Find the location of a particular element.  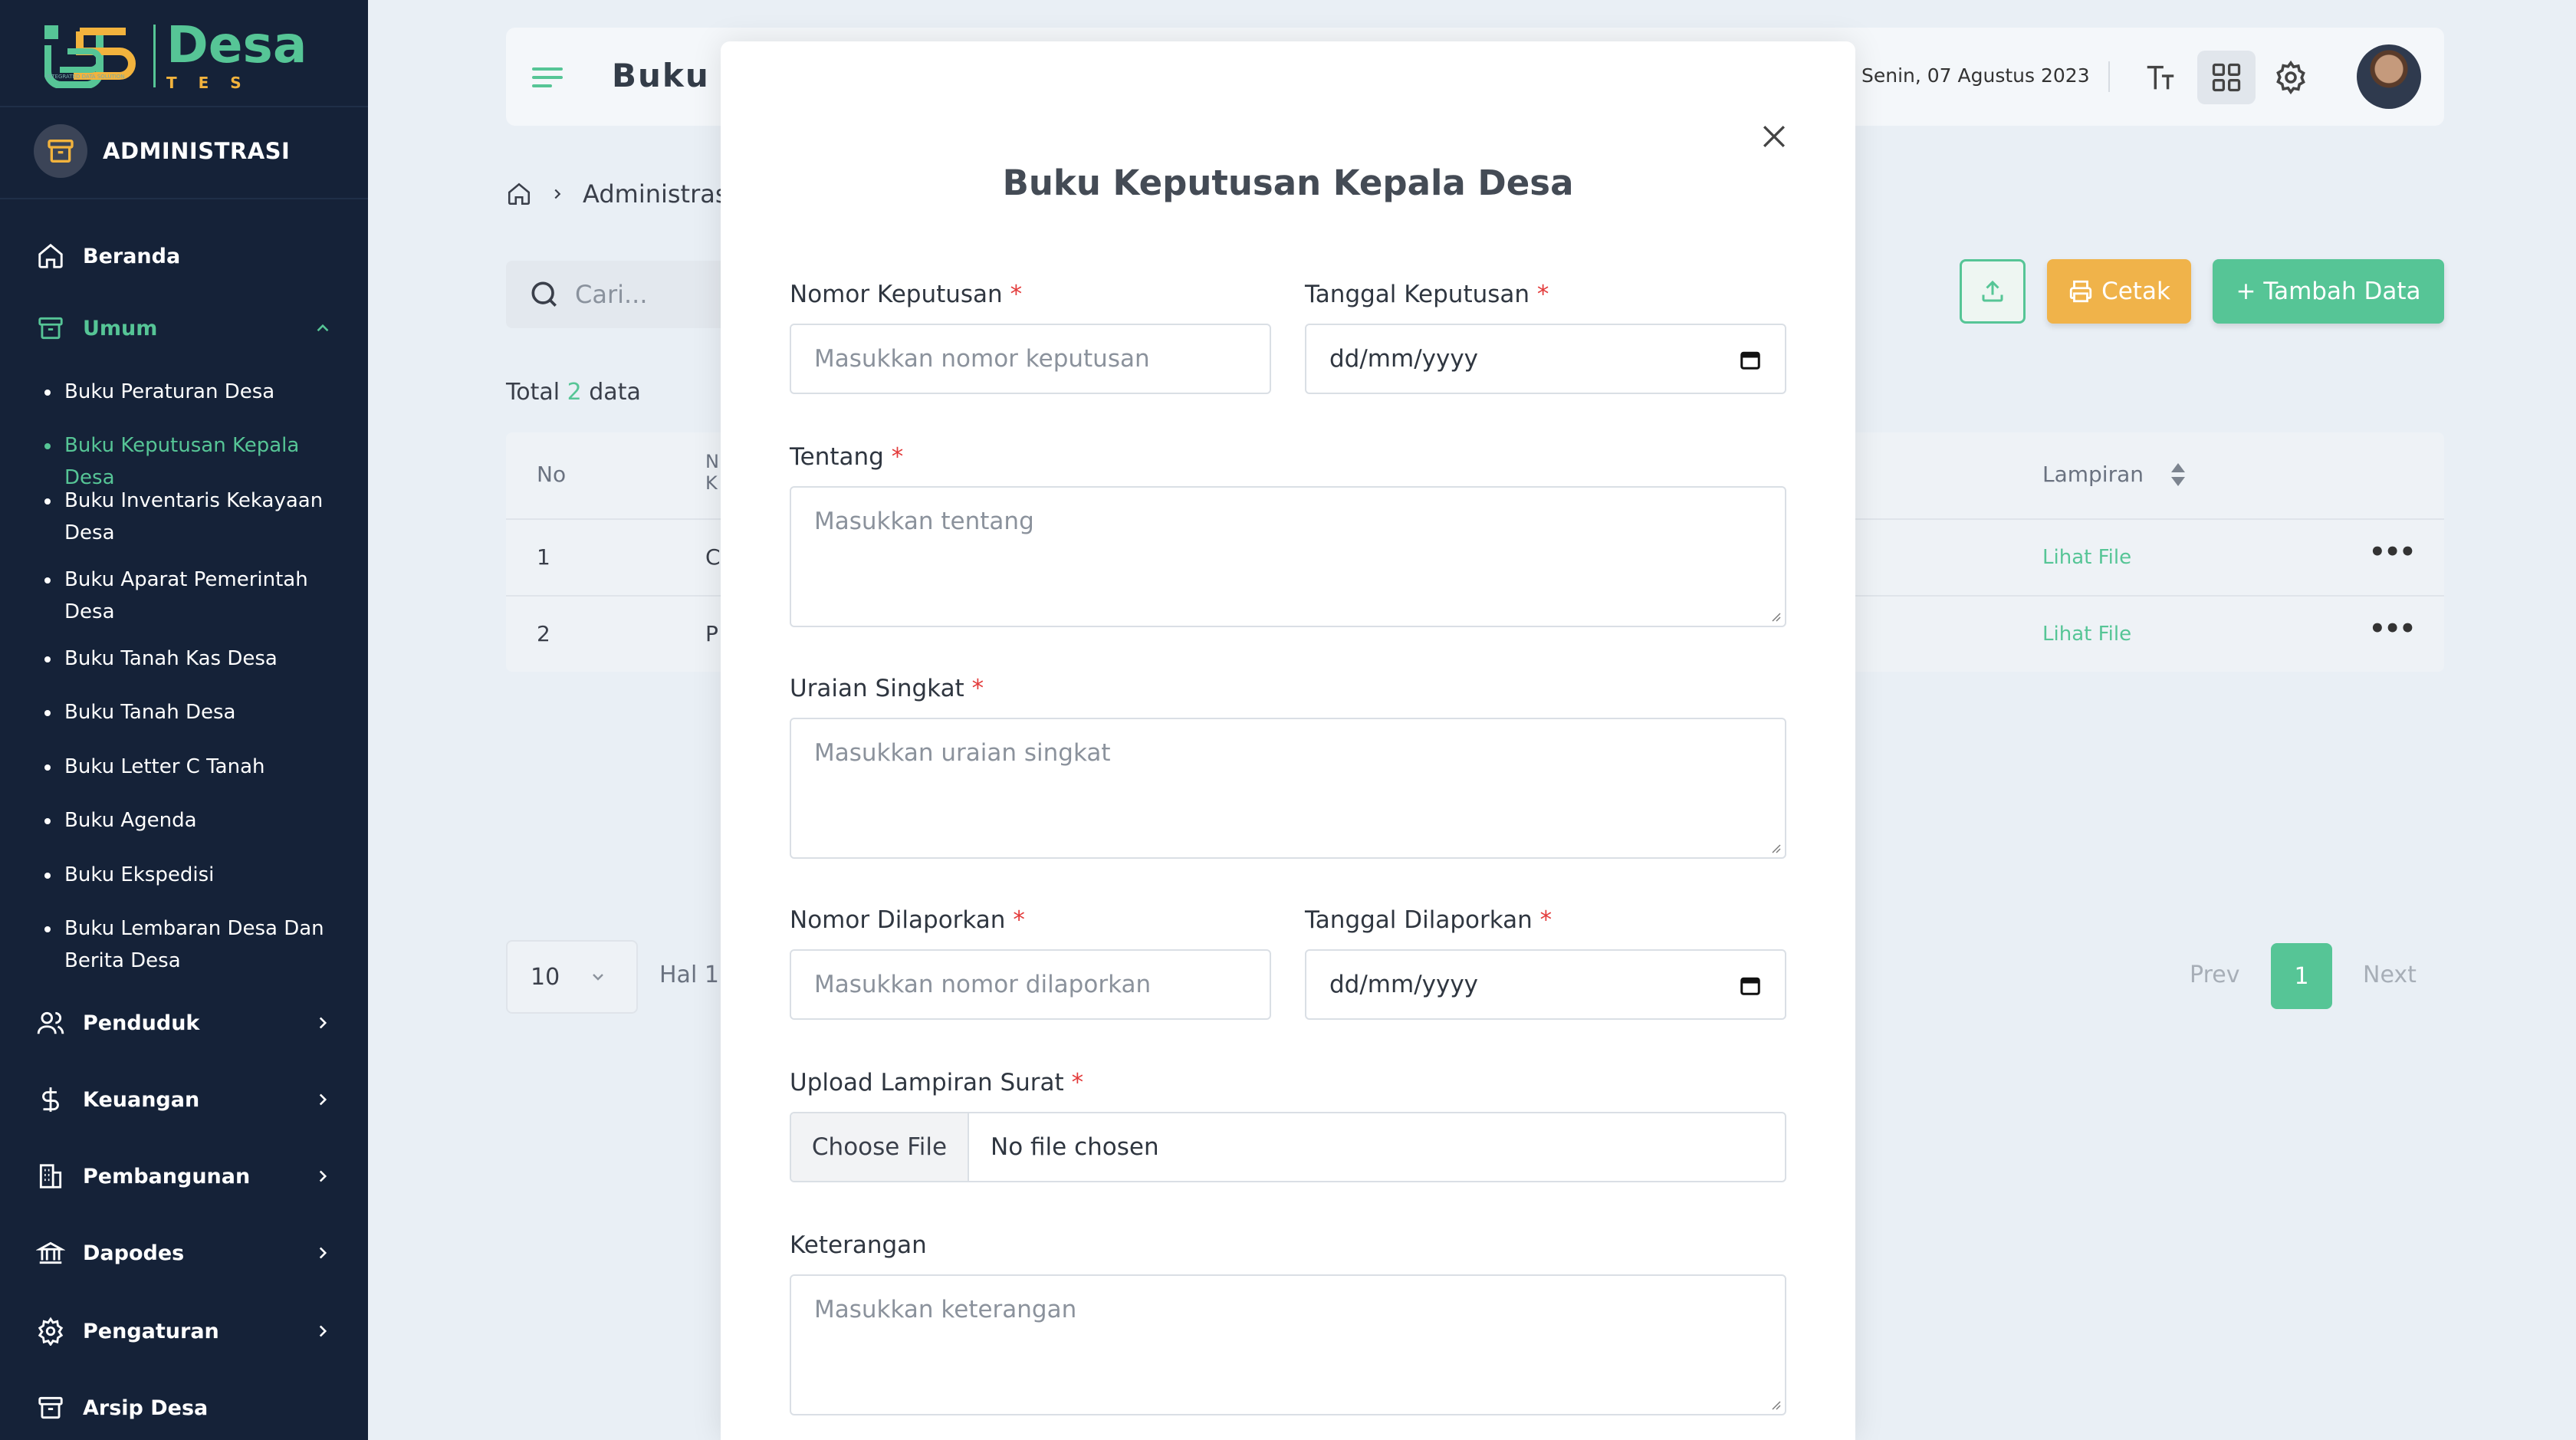

label-text: Nomor Dilaporkan is located at coordinates (898, 920).